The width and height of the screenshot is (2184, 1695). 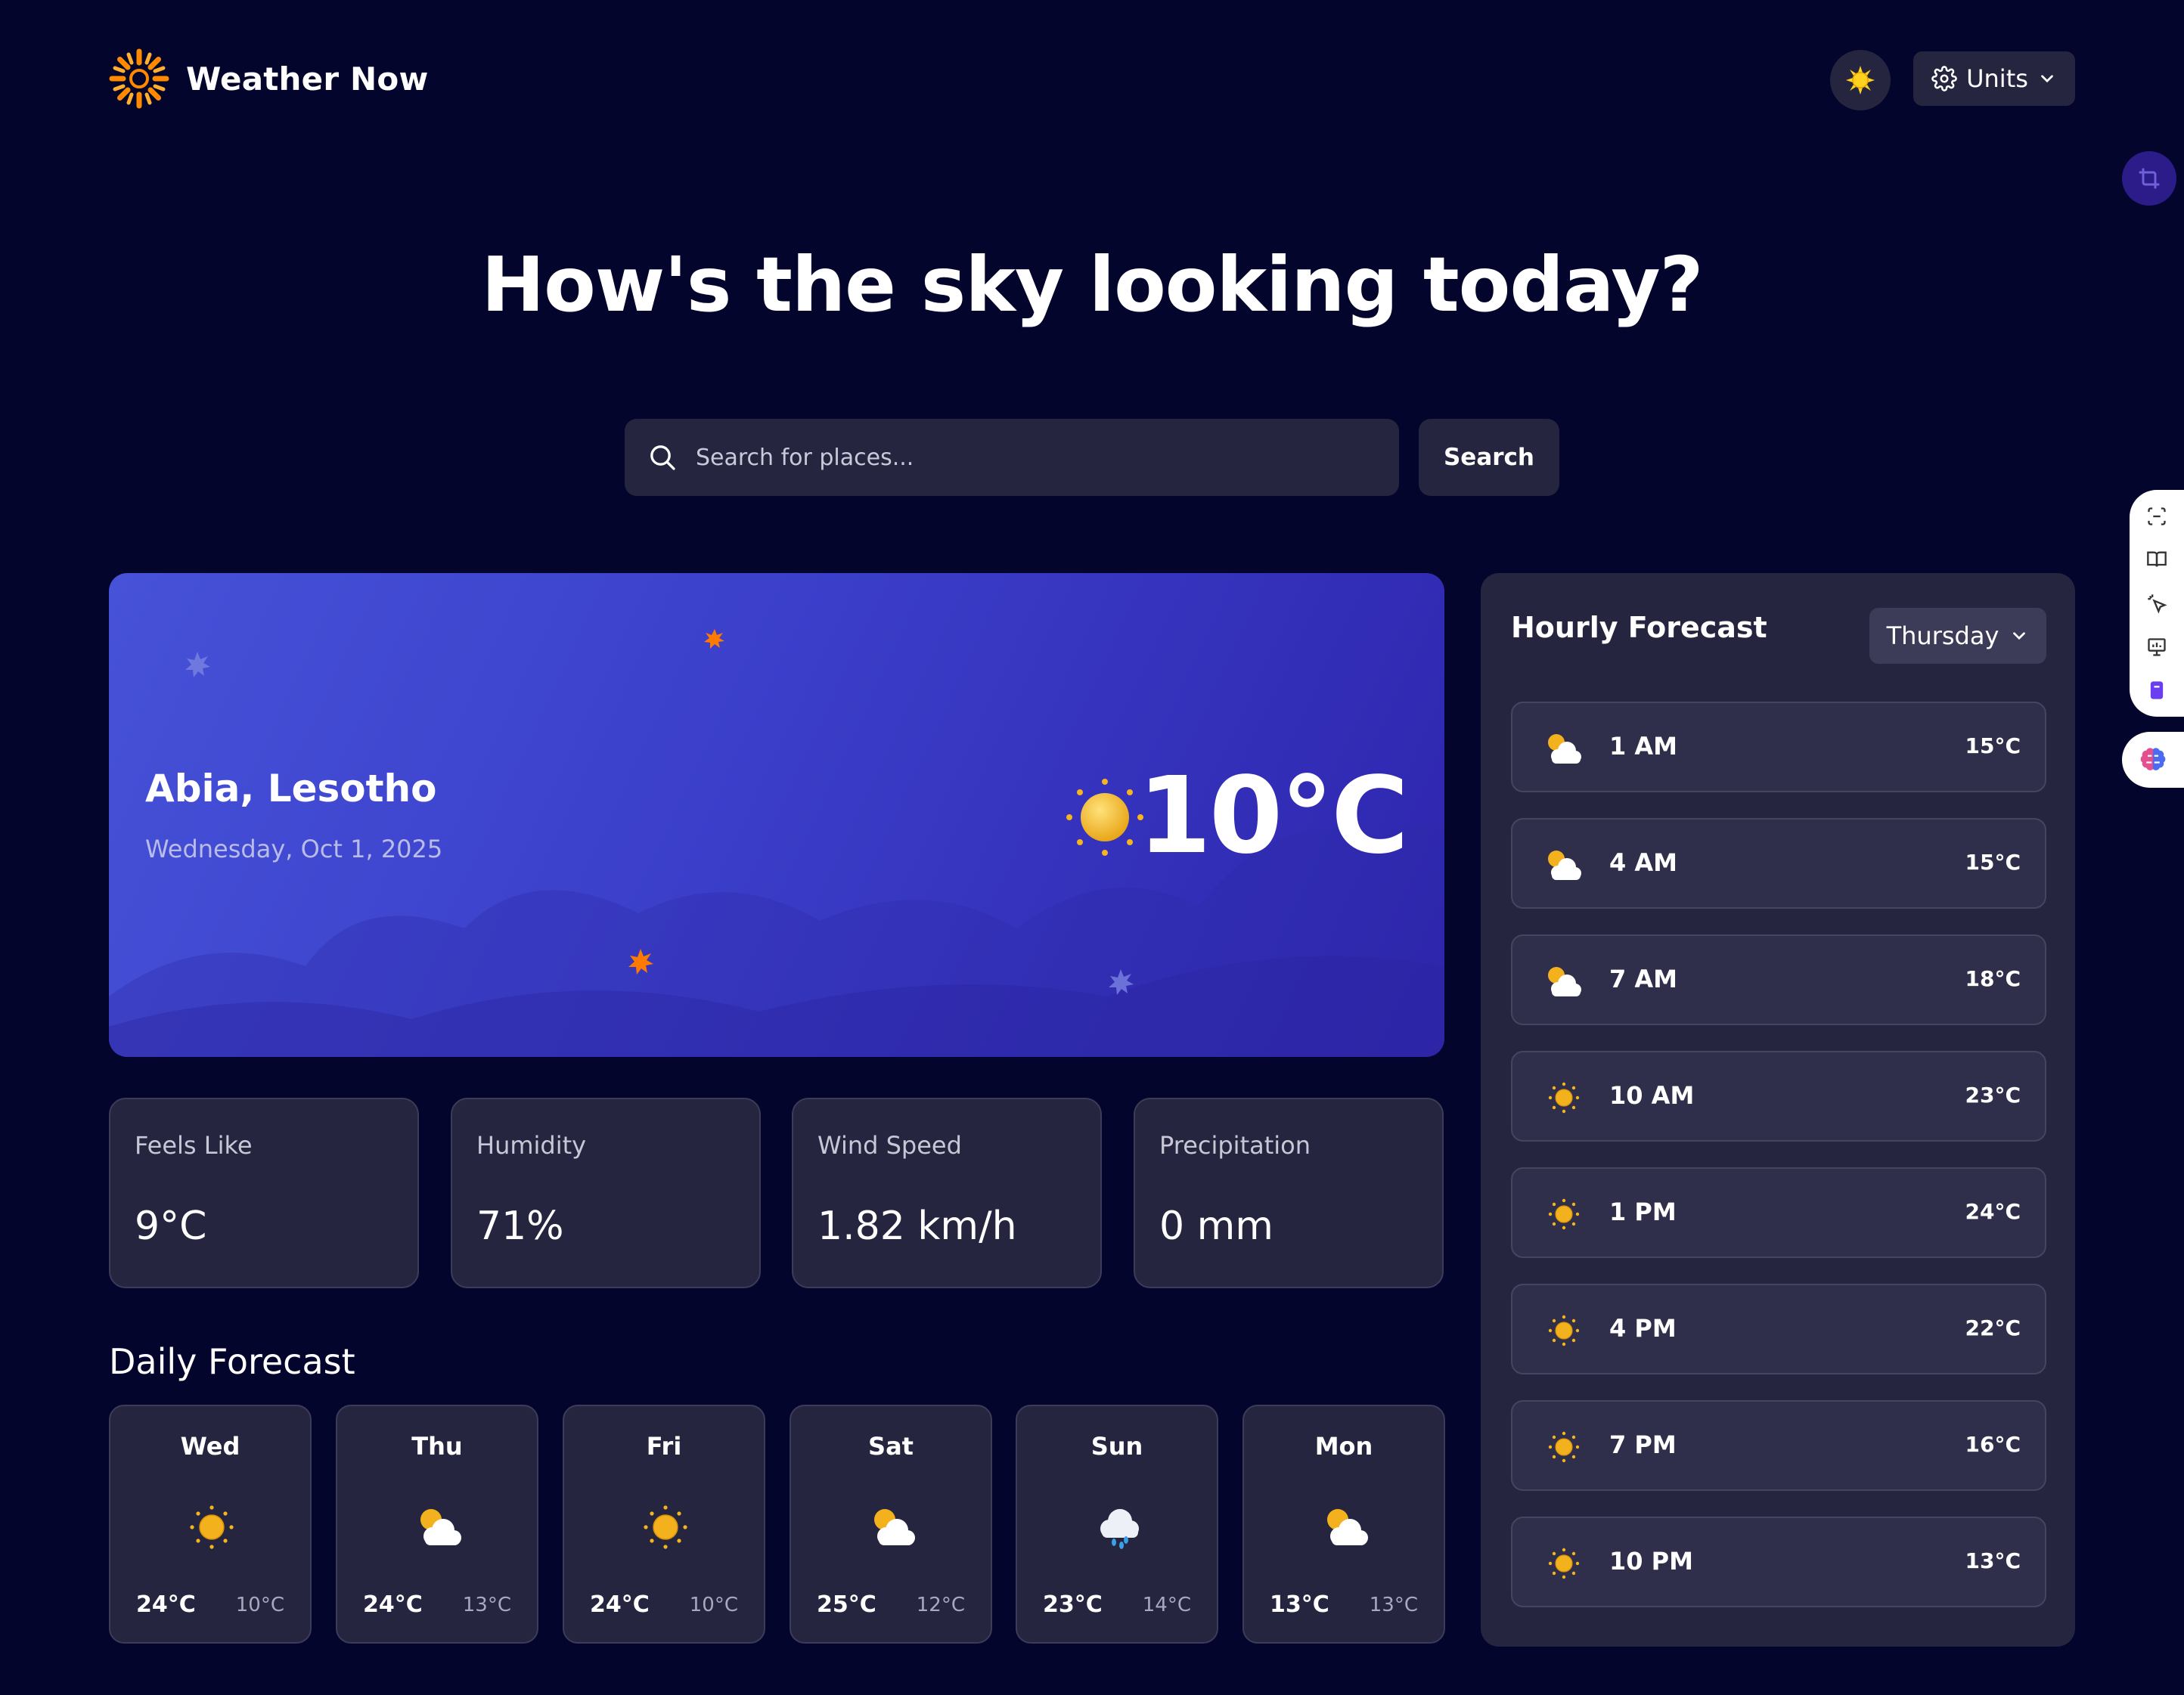 What do you see at coordinates (1778, 1096) in the screenshot?
I see `hourly-row: 10 AM 23°C` at bounding box center [1778, 1096].